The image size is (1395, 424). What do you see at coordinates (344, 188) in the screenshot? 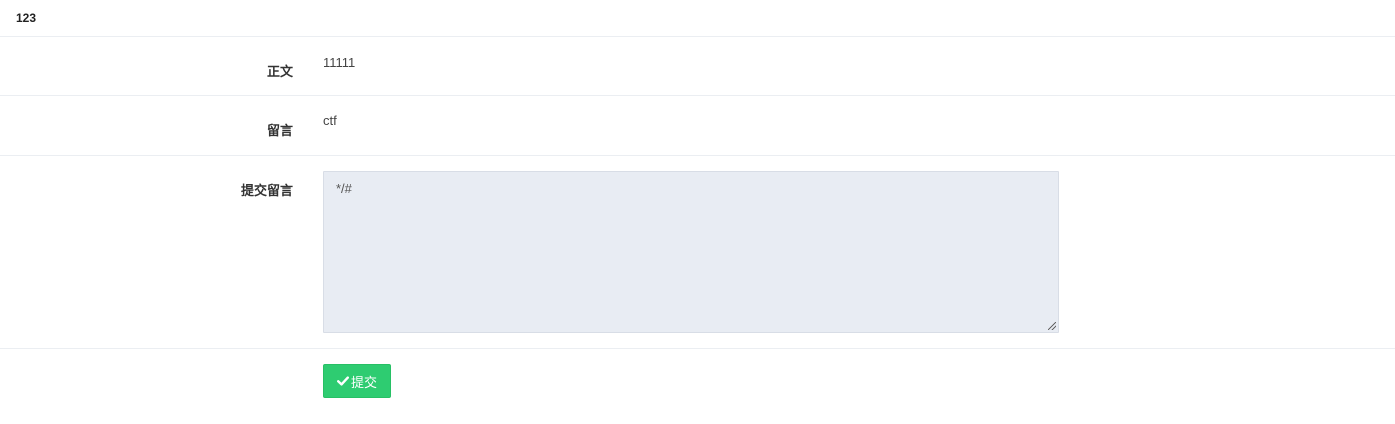
I see `comment-textarea-value: */#` at bounding box center [344, 188].